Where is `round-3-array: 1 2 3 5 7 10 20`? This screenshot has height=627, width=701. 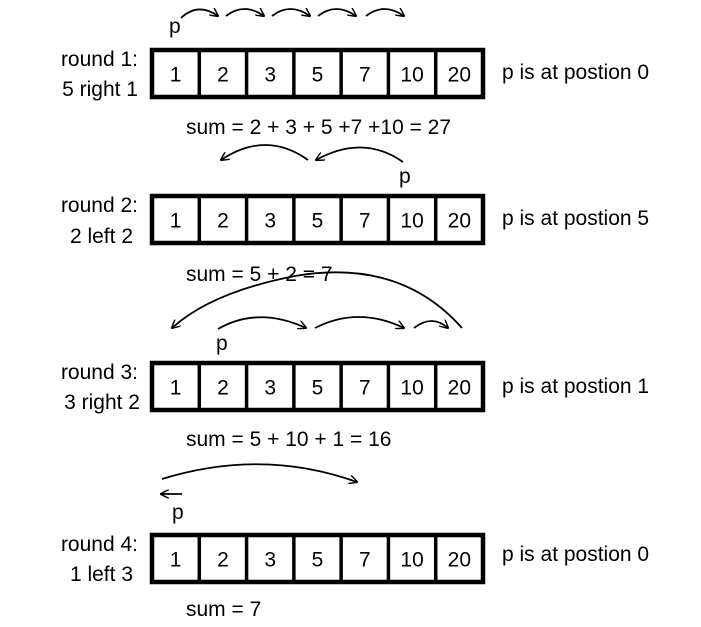 round-3-array: 1 2 3 5 7 10 20 is located at coordinates (317, 386).